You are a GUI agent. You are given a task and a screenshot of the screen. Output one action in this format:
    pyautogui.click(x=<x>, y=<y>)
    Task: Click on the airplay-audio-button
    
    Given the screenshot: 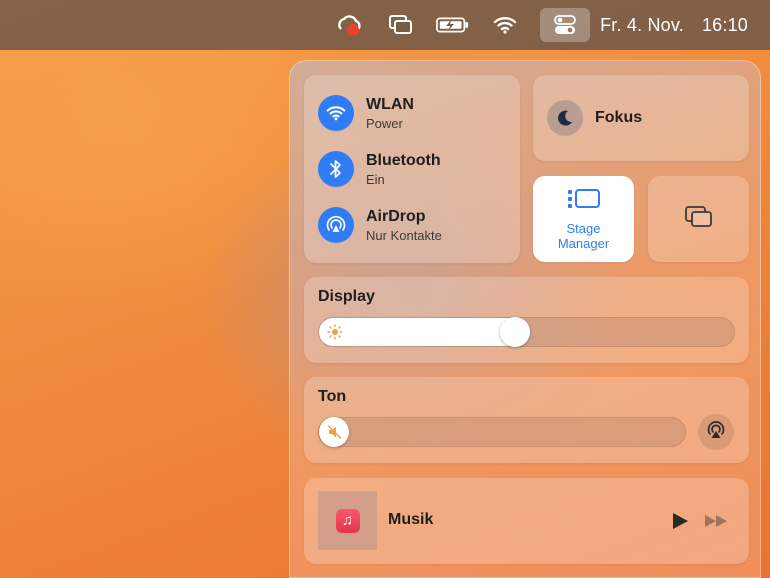 What is the action you would take?
    pyautogui.click(x=716, y=432)
    